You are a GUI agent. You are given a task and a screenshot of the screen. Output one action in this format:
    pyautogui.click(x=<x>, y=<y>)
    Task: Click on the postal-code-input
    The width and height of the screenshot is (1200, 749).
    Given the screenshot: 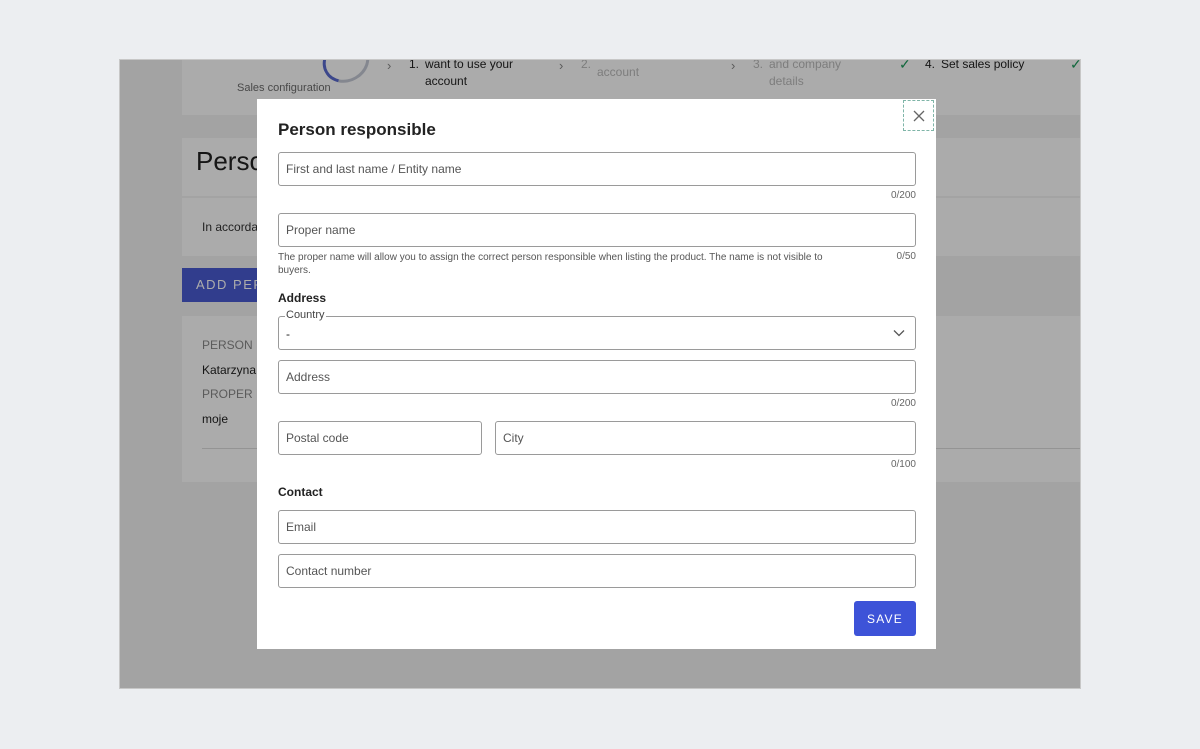 What is the action you would take?
    pyautogui.click(x=380, y=438)
    